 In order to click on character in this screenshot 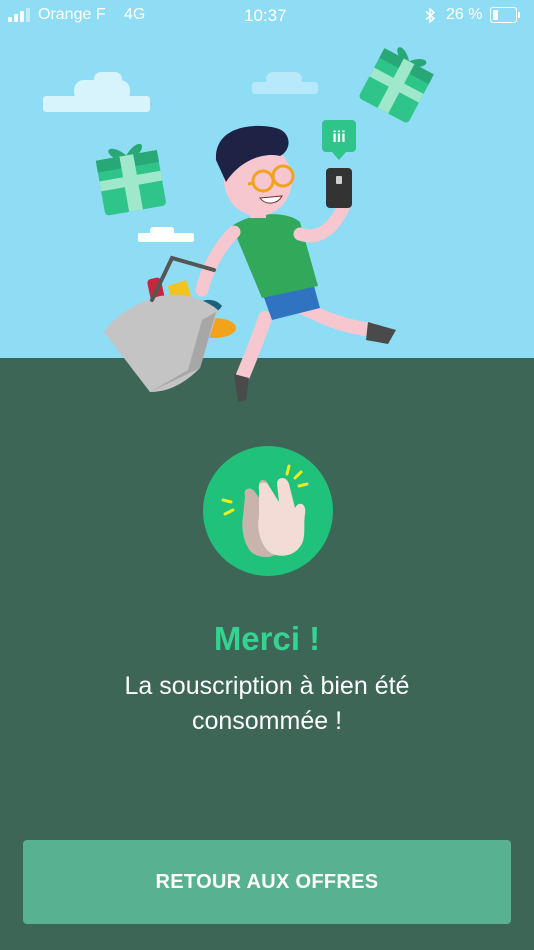, I will do `click(295, 263)`.